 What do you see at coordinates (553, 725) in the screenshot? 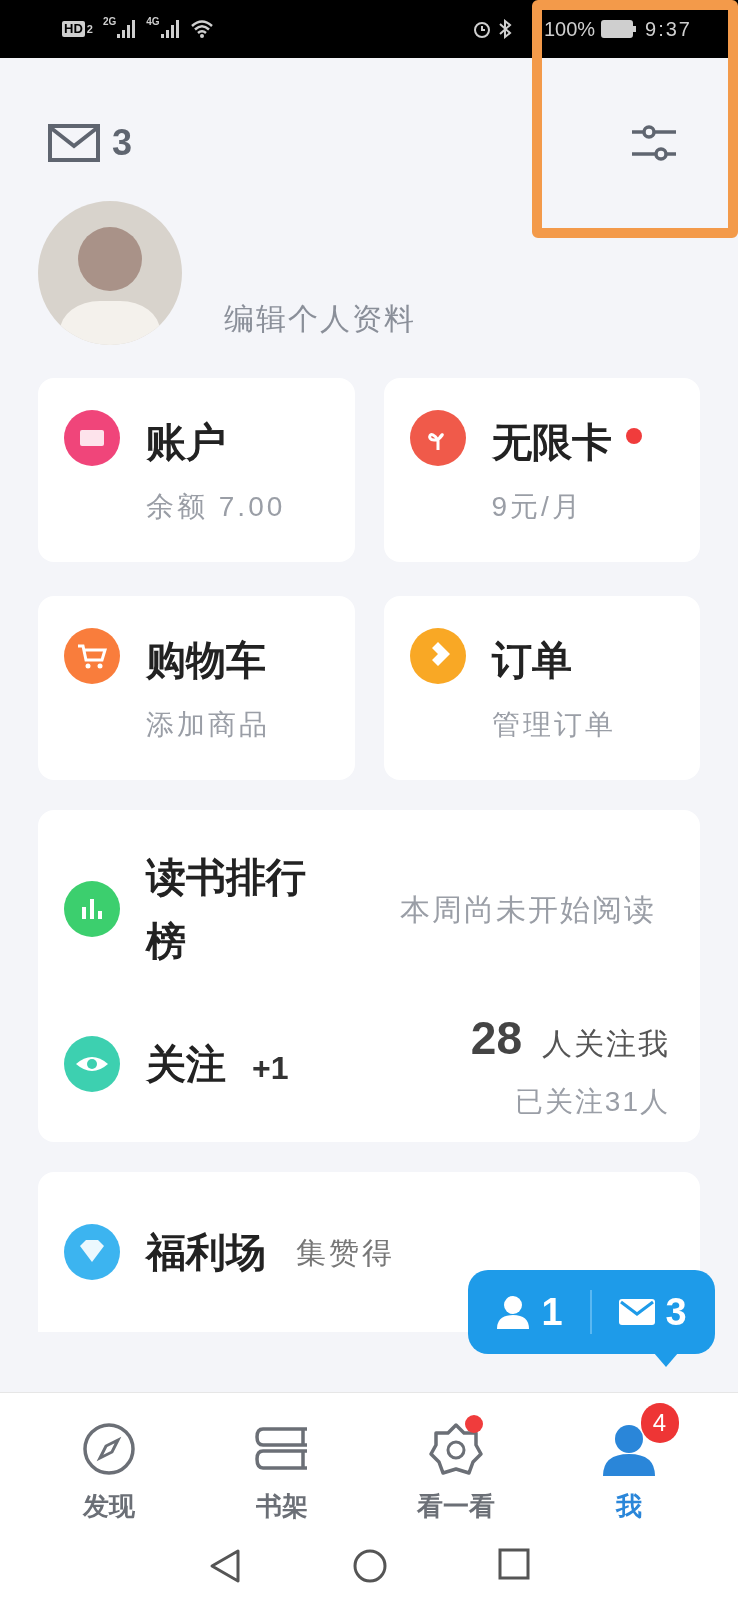
I see `card-subtitle: 管理订单` at bounding box center [553, 725].